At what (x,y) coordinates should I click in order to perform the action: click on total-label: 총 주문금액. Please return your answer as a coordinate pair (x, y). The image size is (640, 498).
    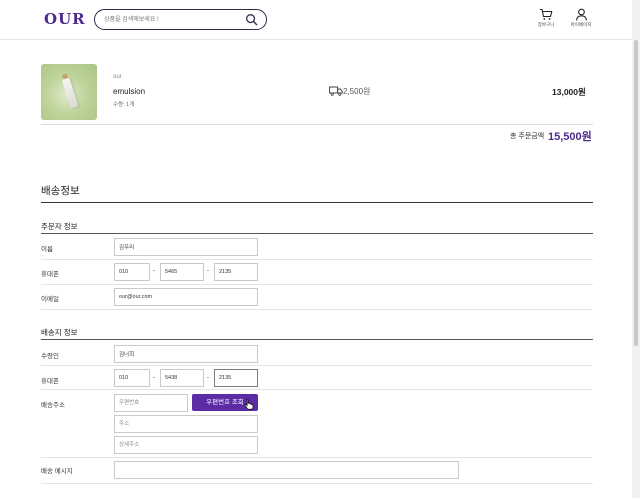
    Looking at the image, I should click on (527, 136).